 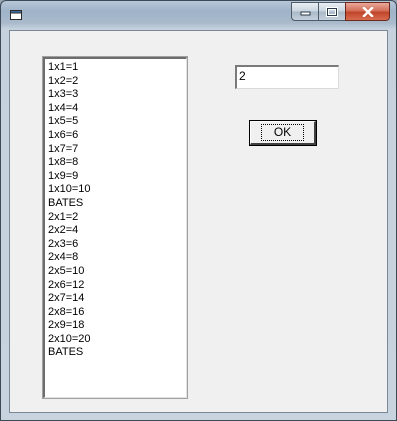 I want to click on list-item: 1x6=6, so click(x=117, y=136).